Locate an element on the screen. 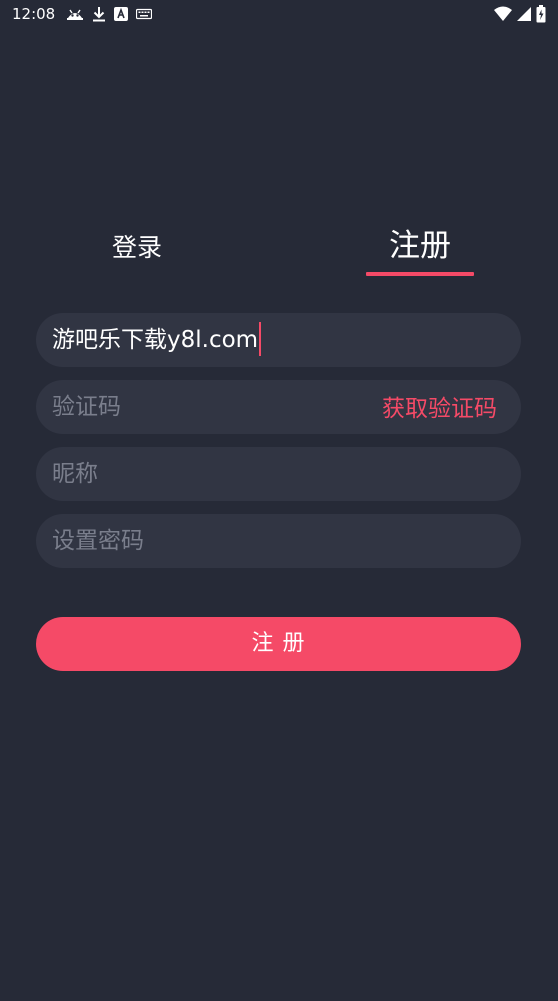 Image resolution: width=558 pixels, height=1001 pixels. keyboard-icon is located at coordinates (144, 14).